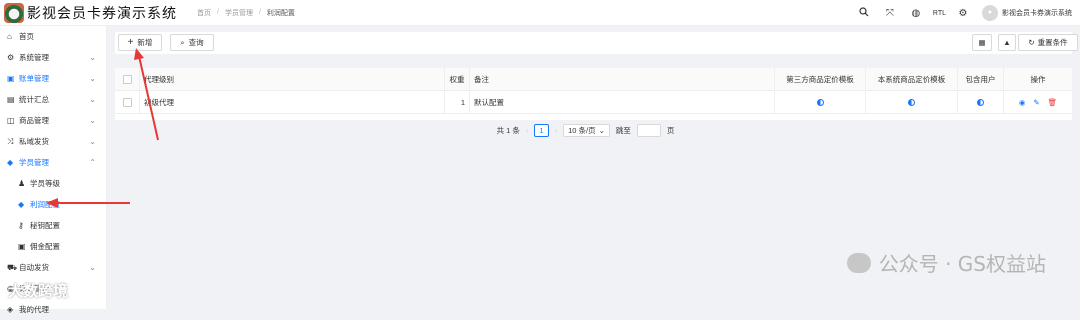 This screenshot has height=320, width=1080. Describe the element at coordinates (457, 102) in the screenshot. I see `cell-weight: 1` at that location.